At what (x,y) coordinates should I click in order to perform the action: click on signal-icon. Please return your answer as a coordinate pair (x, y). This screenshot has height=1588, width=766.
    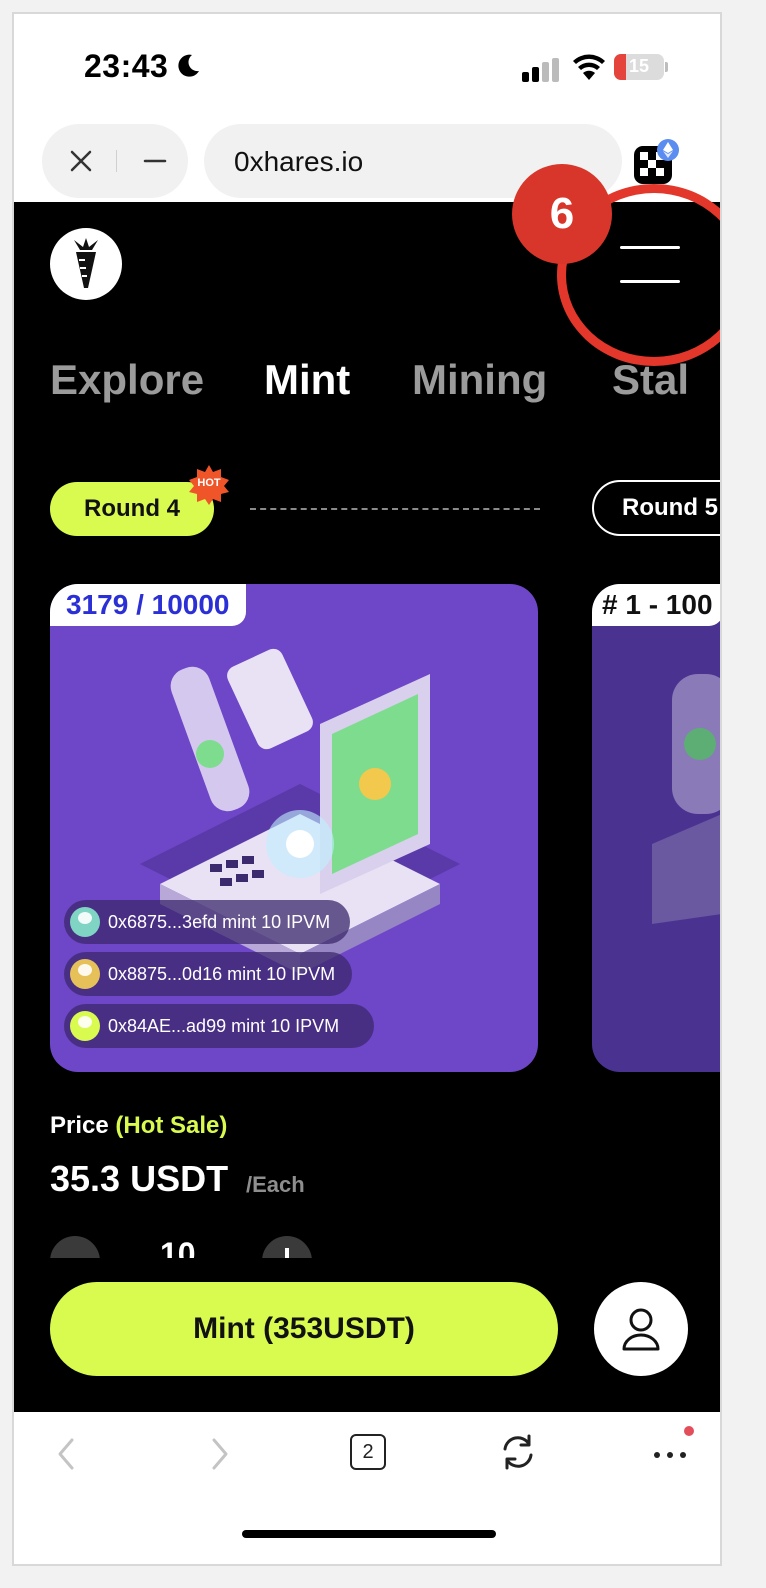
    Looking at the image, I should click on (540, 70).